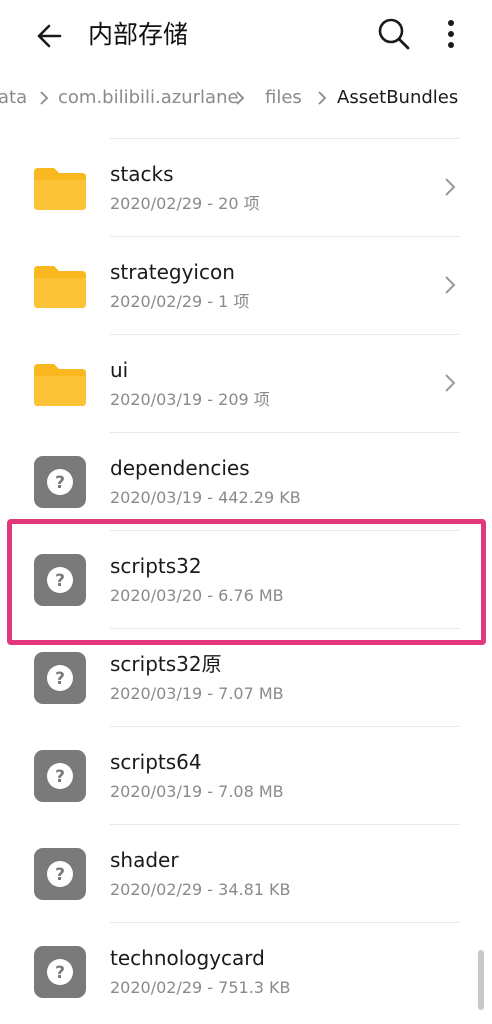 The width and height of the screenshot is (492, 1024). I want to click on breadcrumb-item-files: files, so click(283, 98).